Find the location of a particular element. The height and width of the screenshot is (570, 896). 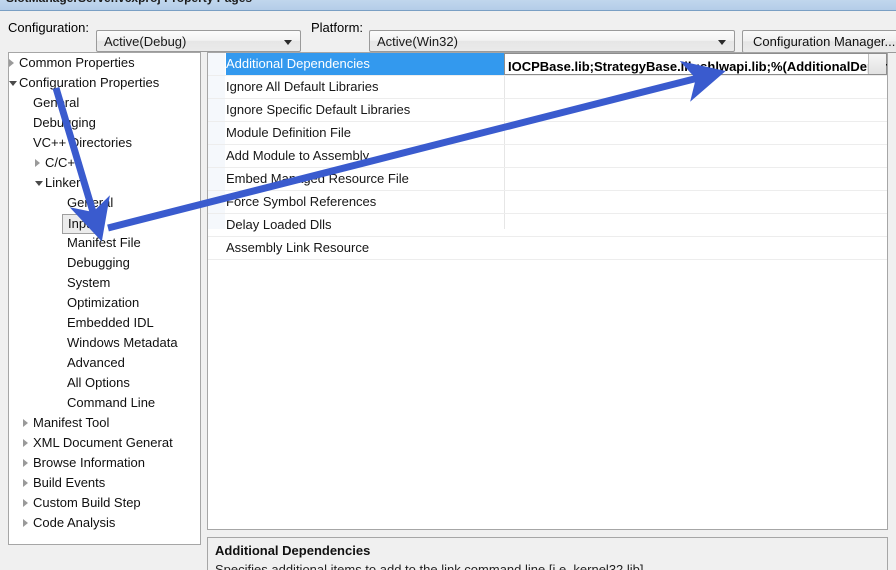

grid-row: Add Module to Assembly is located at coordinates (547, 156).